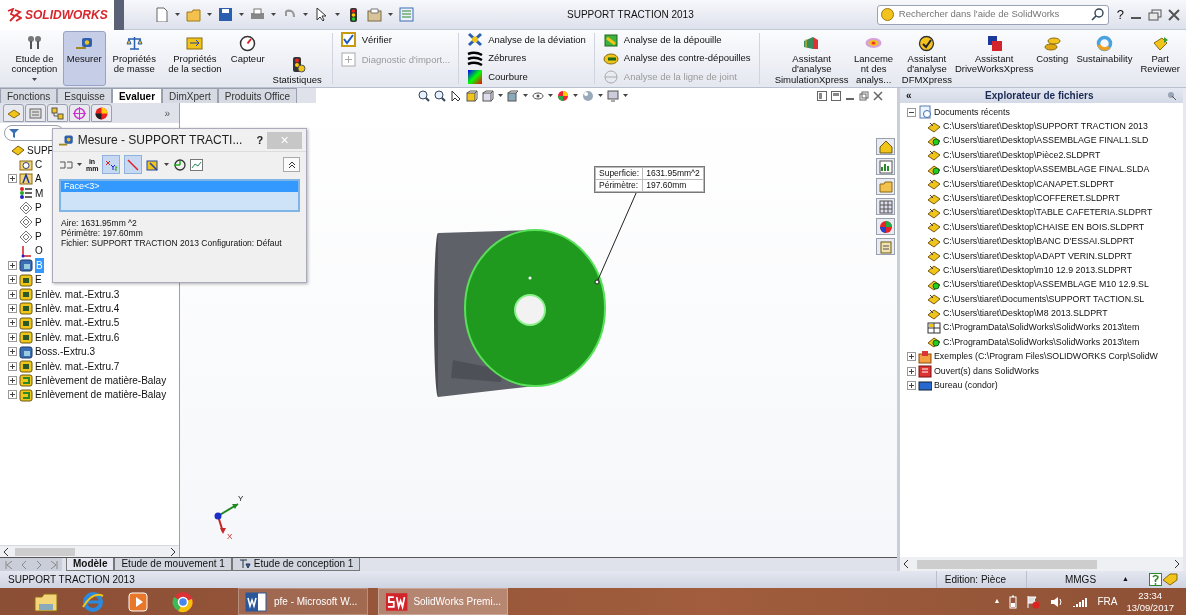 The width and height of the screenshot is (1186, 615). I want to click on callout-label: Superficie:, so click(619, 173).